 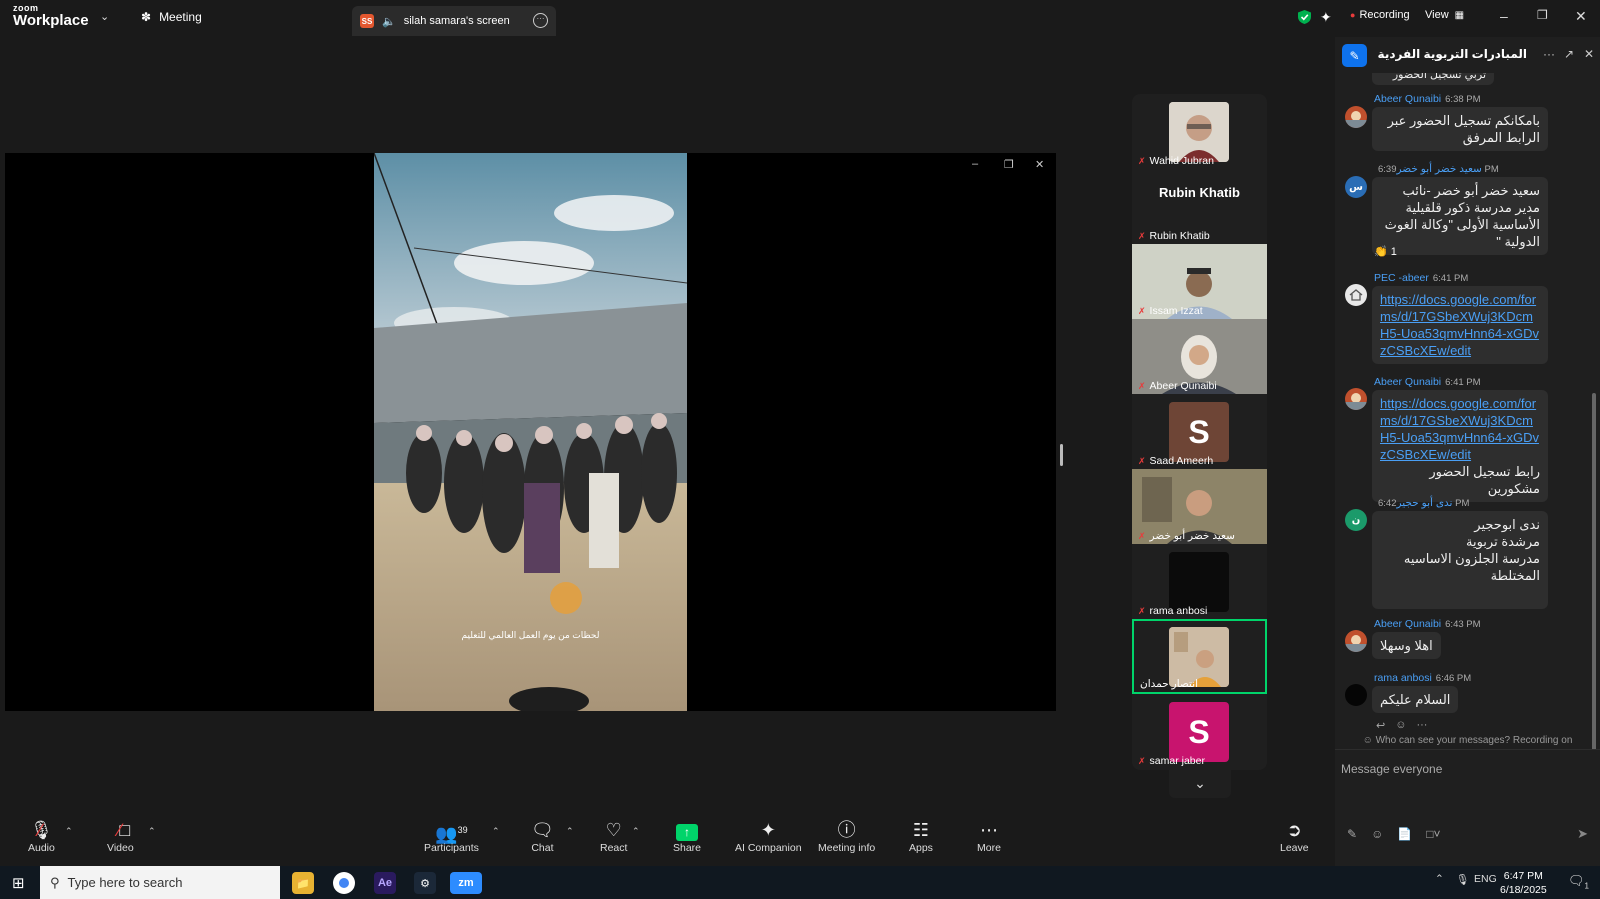 What do you see at coordinates (975, 164) in the screenshot?
I see `minimize-share-icon: –` at bounding box center [975, 164].